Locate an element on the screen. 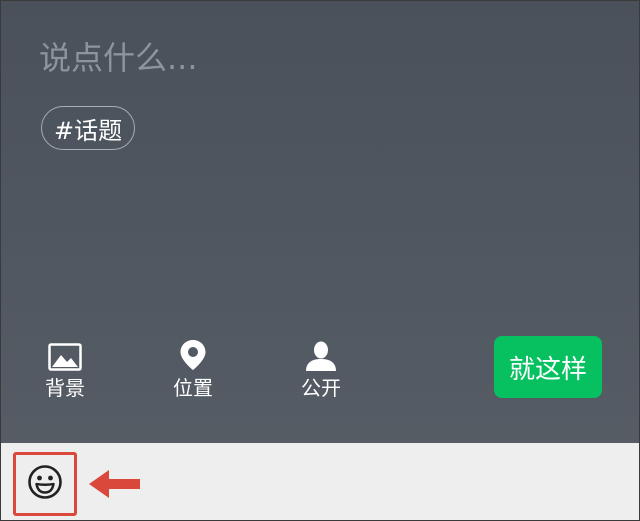 The height and width of the screenshot is (521, 640). arrow-left-icon is located at coordinates (115, 486).